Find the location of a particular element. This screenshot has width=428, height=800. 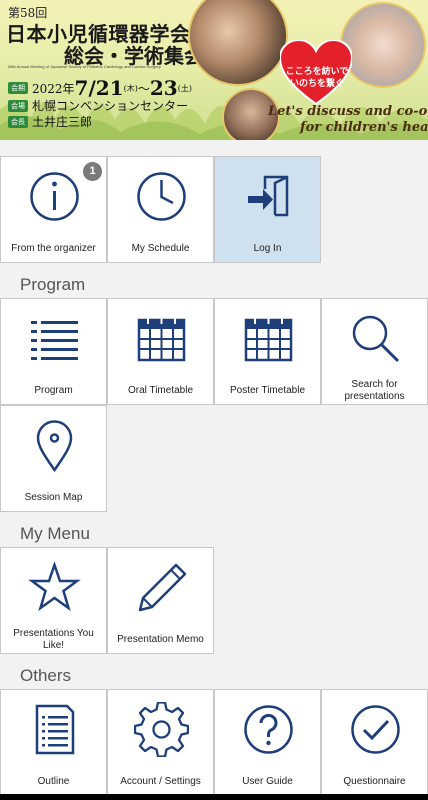

list-icon is located at coordinates (54, 340).